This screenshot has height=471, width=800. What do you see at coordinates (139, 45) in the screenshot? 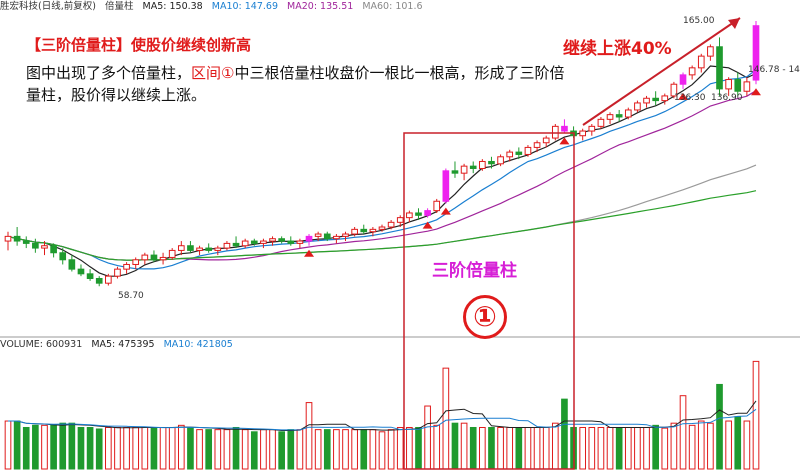
I see `headline: 【三阶倍量柱】使股价继续创新高` at bounding box center [139, 45].